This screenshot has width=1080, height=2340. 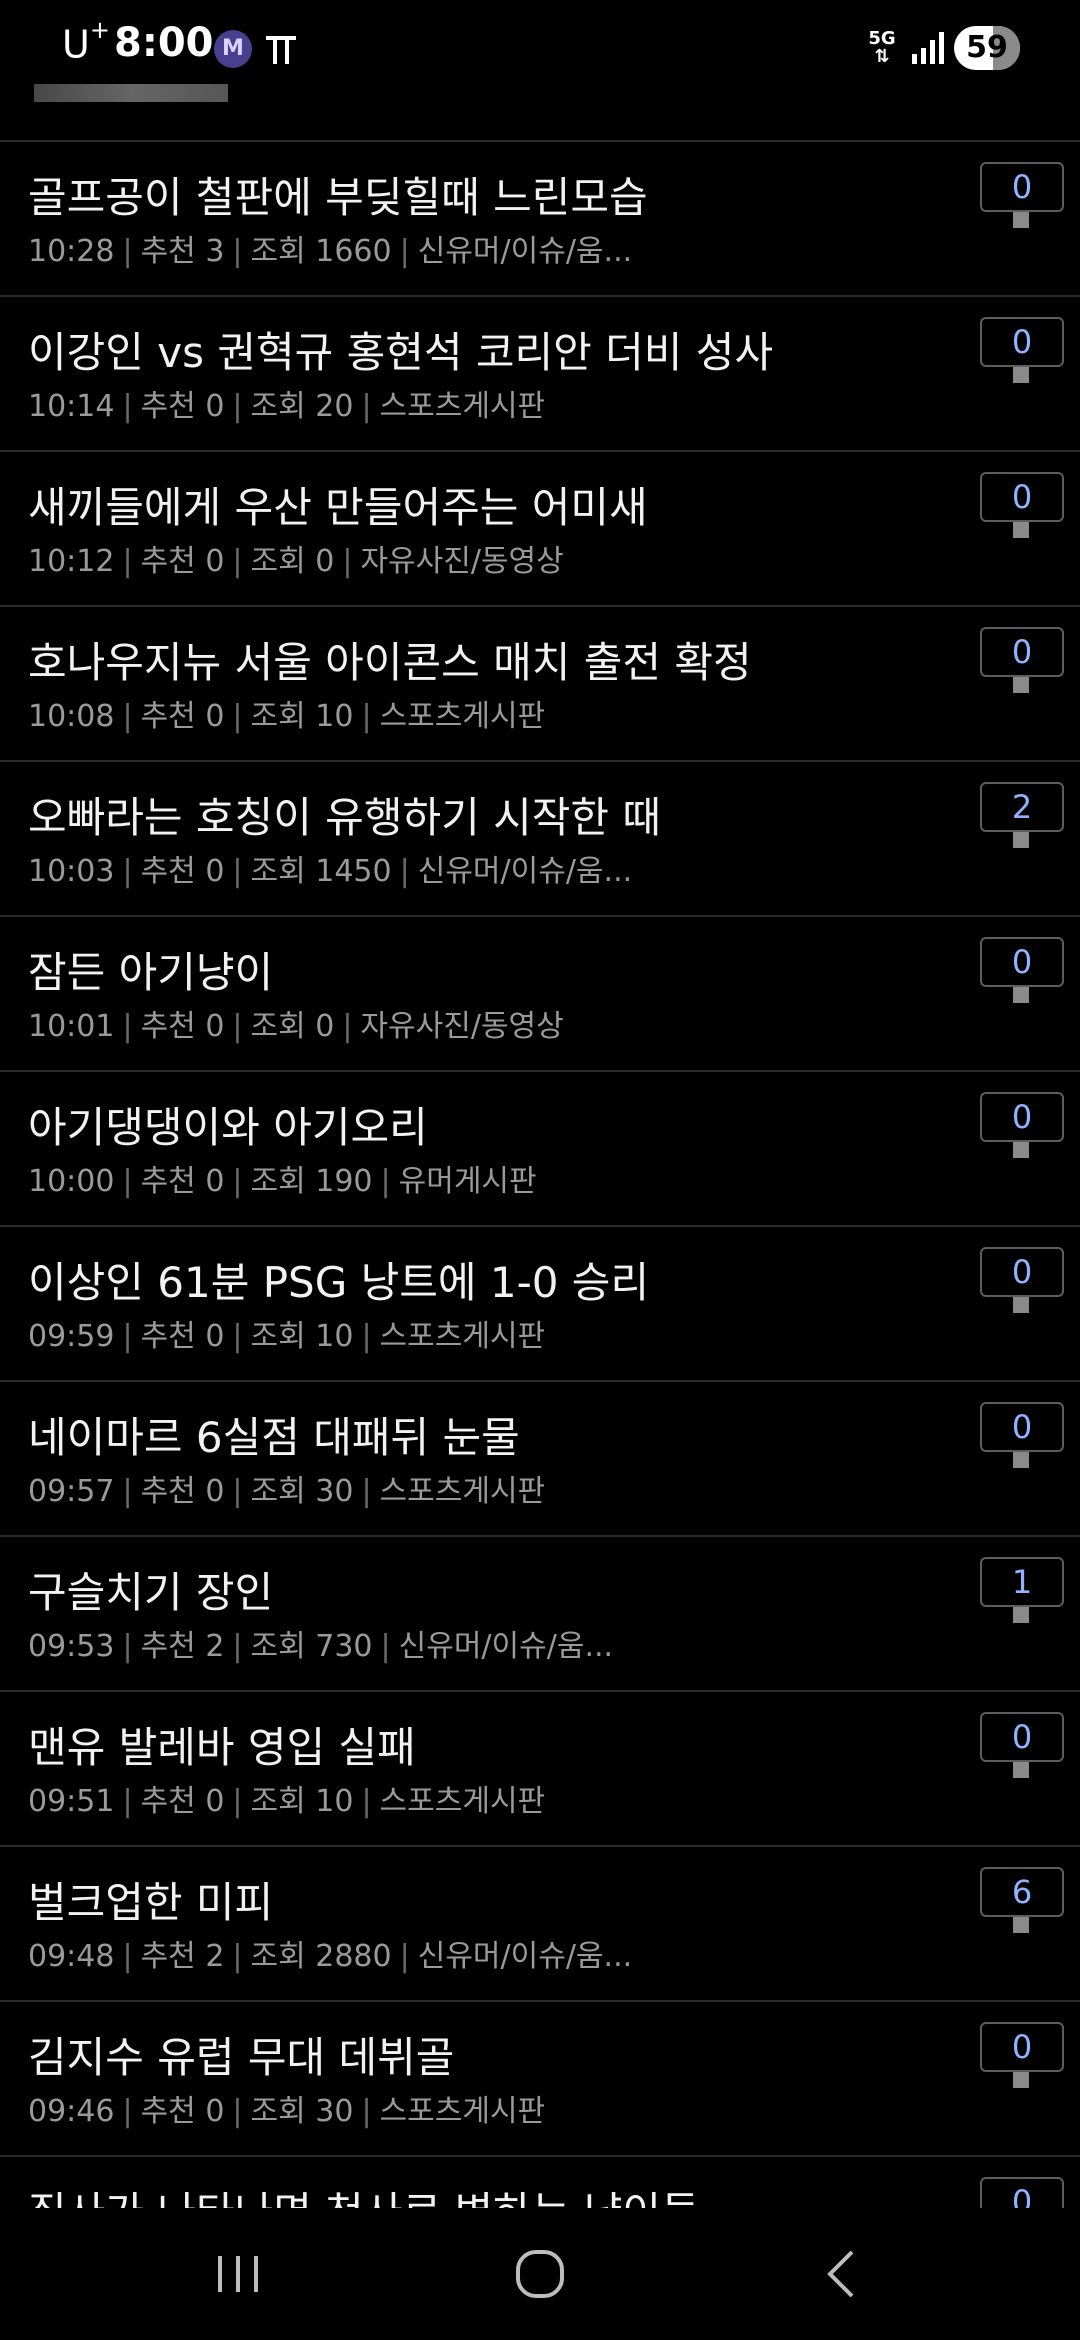 What do you see at coordinates (71, 561) in the screenshot?
I see `post-time: 10:12` at bounding box center [71, 561].